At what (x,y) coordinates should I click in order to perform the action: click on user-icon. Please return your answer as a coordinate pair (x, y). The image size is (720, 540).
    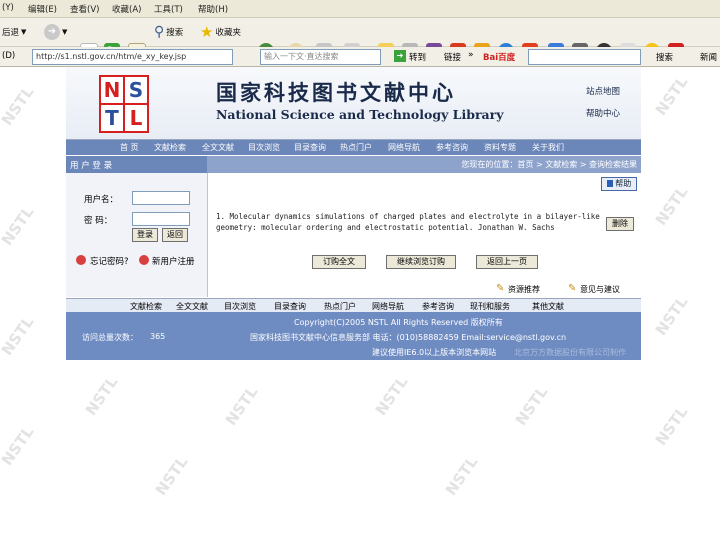
    Looking at the image, I should click on (144, 260).